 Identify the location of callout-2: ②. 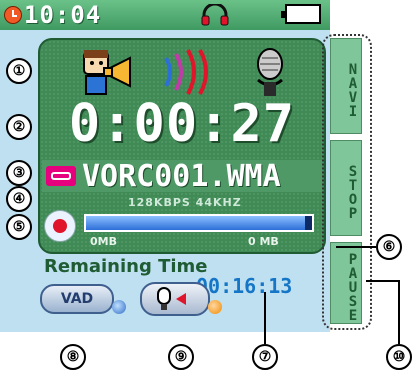
(19, 127).